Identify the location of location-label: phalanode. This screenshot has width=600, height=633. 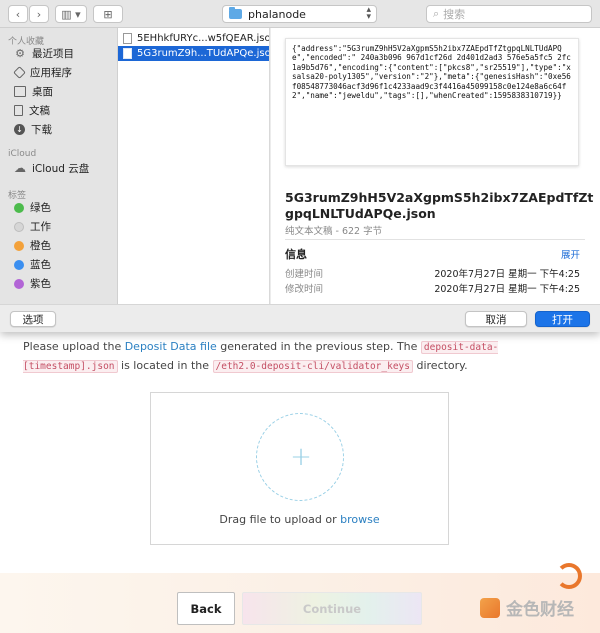
(277, 14).